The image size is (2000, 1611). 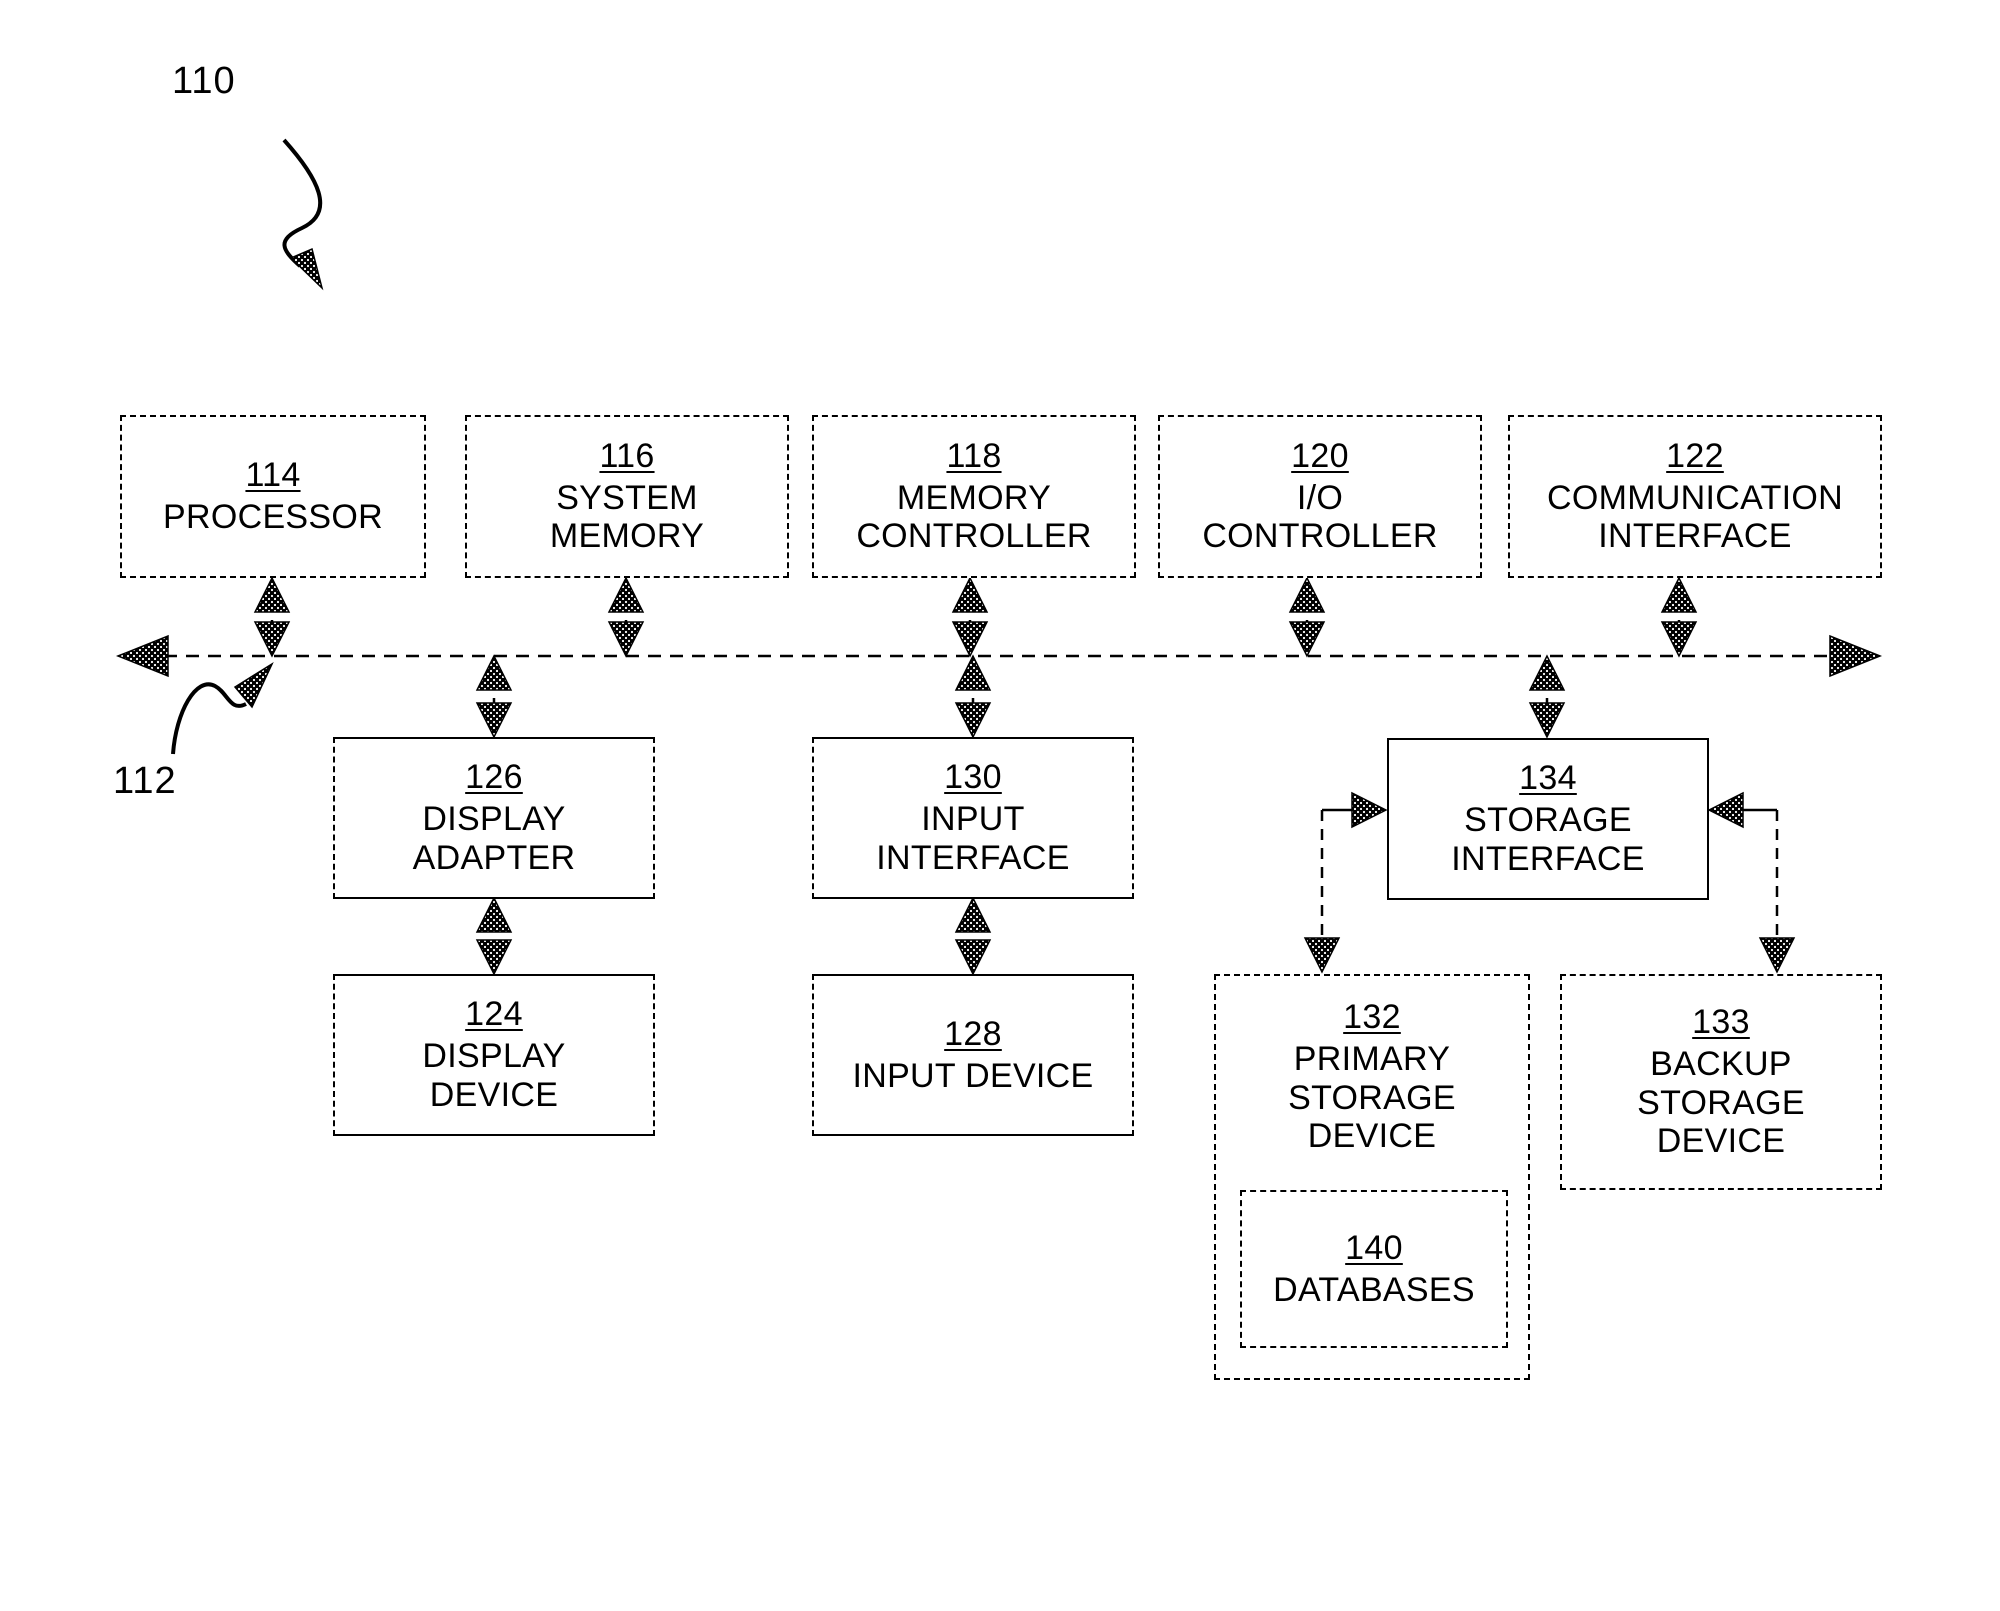 I want to click on arrowhead-into-storageinterface-left, so click(x=1369, y=810).